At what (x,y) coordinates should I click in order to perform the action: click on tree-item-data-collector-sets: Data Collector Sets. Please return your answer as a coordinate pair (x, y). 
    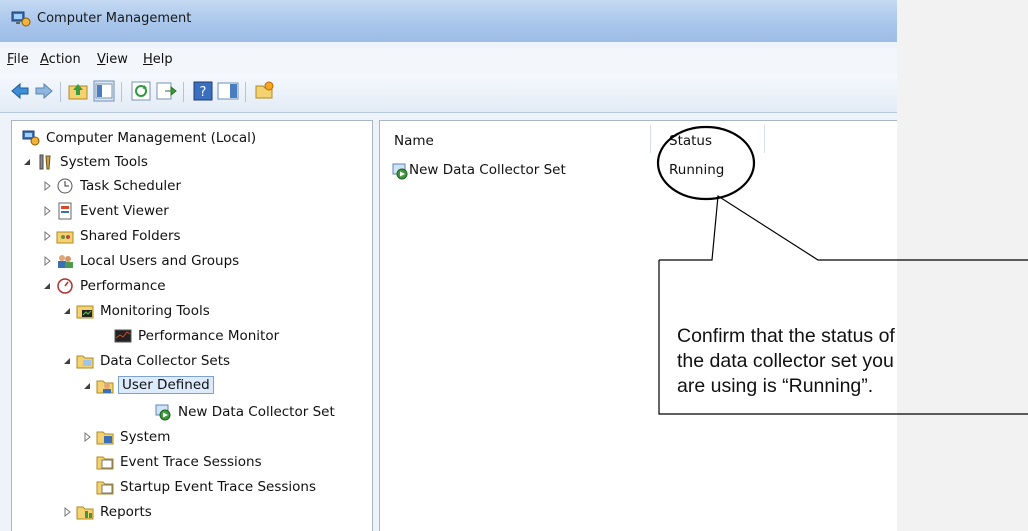
    Looking at the image, I should click on (195, 362).